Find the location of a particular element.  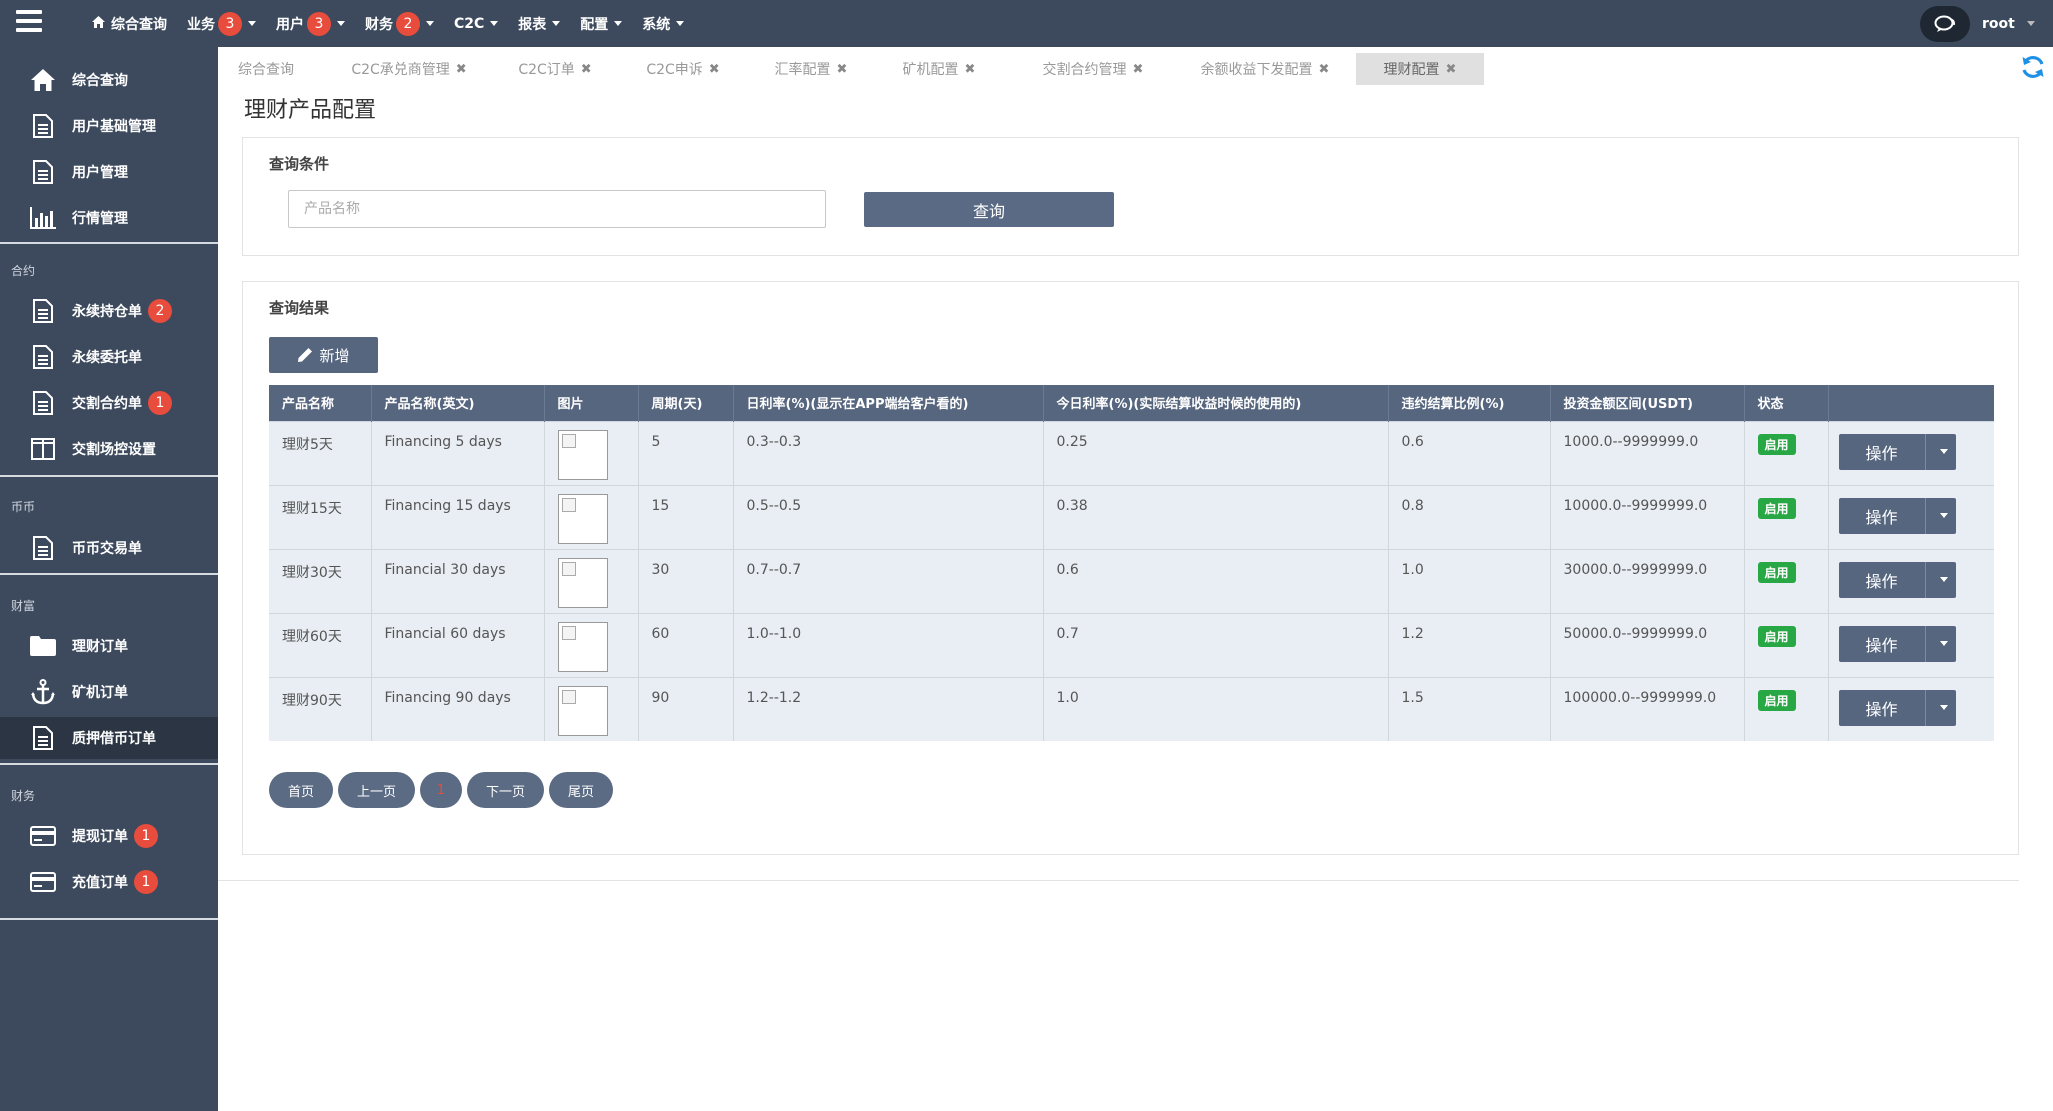

topnav-item-reports: 报表 is located at coordinates (539, 24).